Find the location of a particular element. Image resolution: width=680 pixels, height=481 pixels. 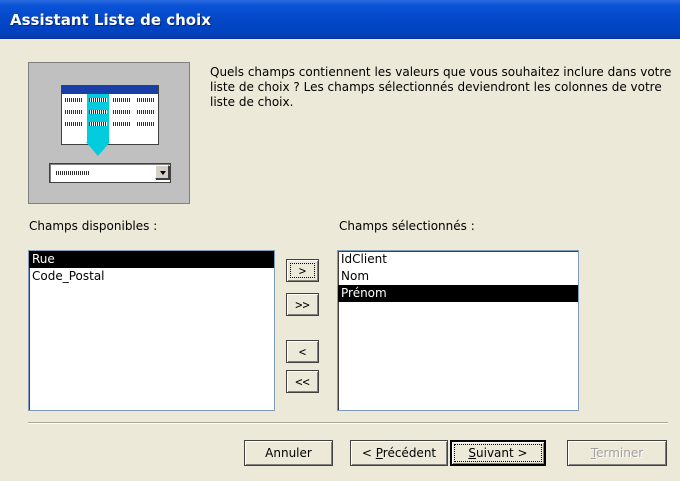

list-item: Prénom is located at coordinates (458, 293).